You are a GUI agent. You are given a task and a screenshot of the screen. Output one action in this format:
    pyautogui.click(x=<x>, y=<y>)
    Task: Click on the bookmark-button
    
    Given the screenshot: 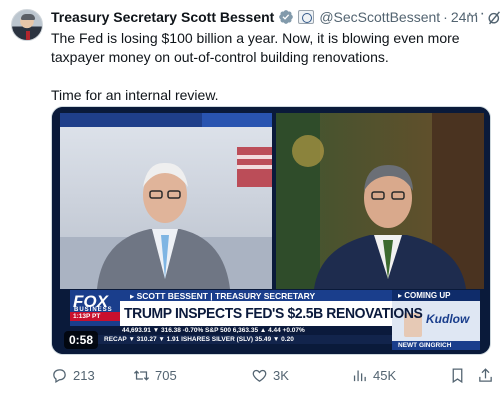 What is the action you would take?
    pyautogui.click(x=457, y=375)
    